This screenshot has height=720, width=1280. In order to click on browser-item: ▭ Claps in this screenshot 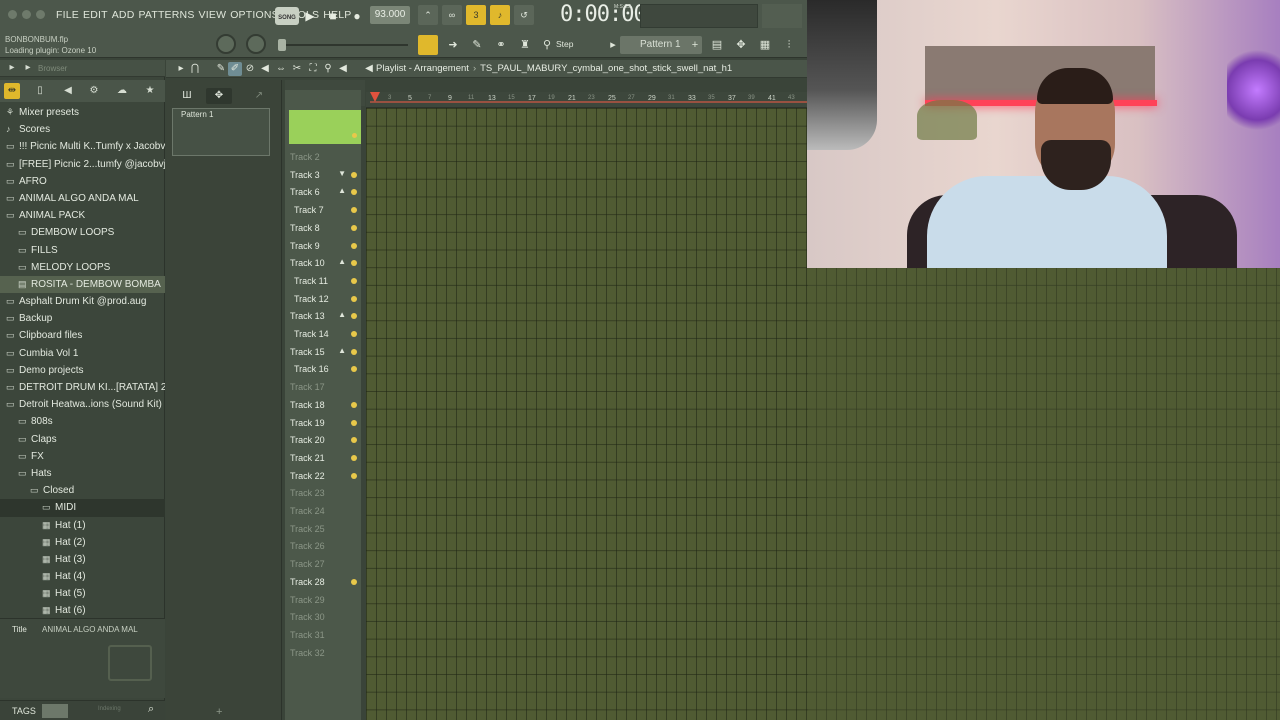, I will do `click(82, 439)`.